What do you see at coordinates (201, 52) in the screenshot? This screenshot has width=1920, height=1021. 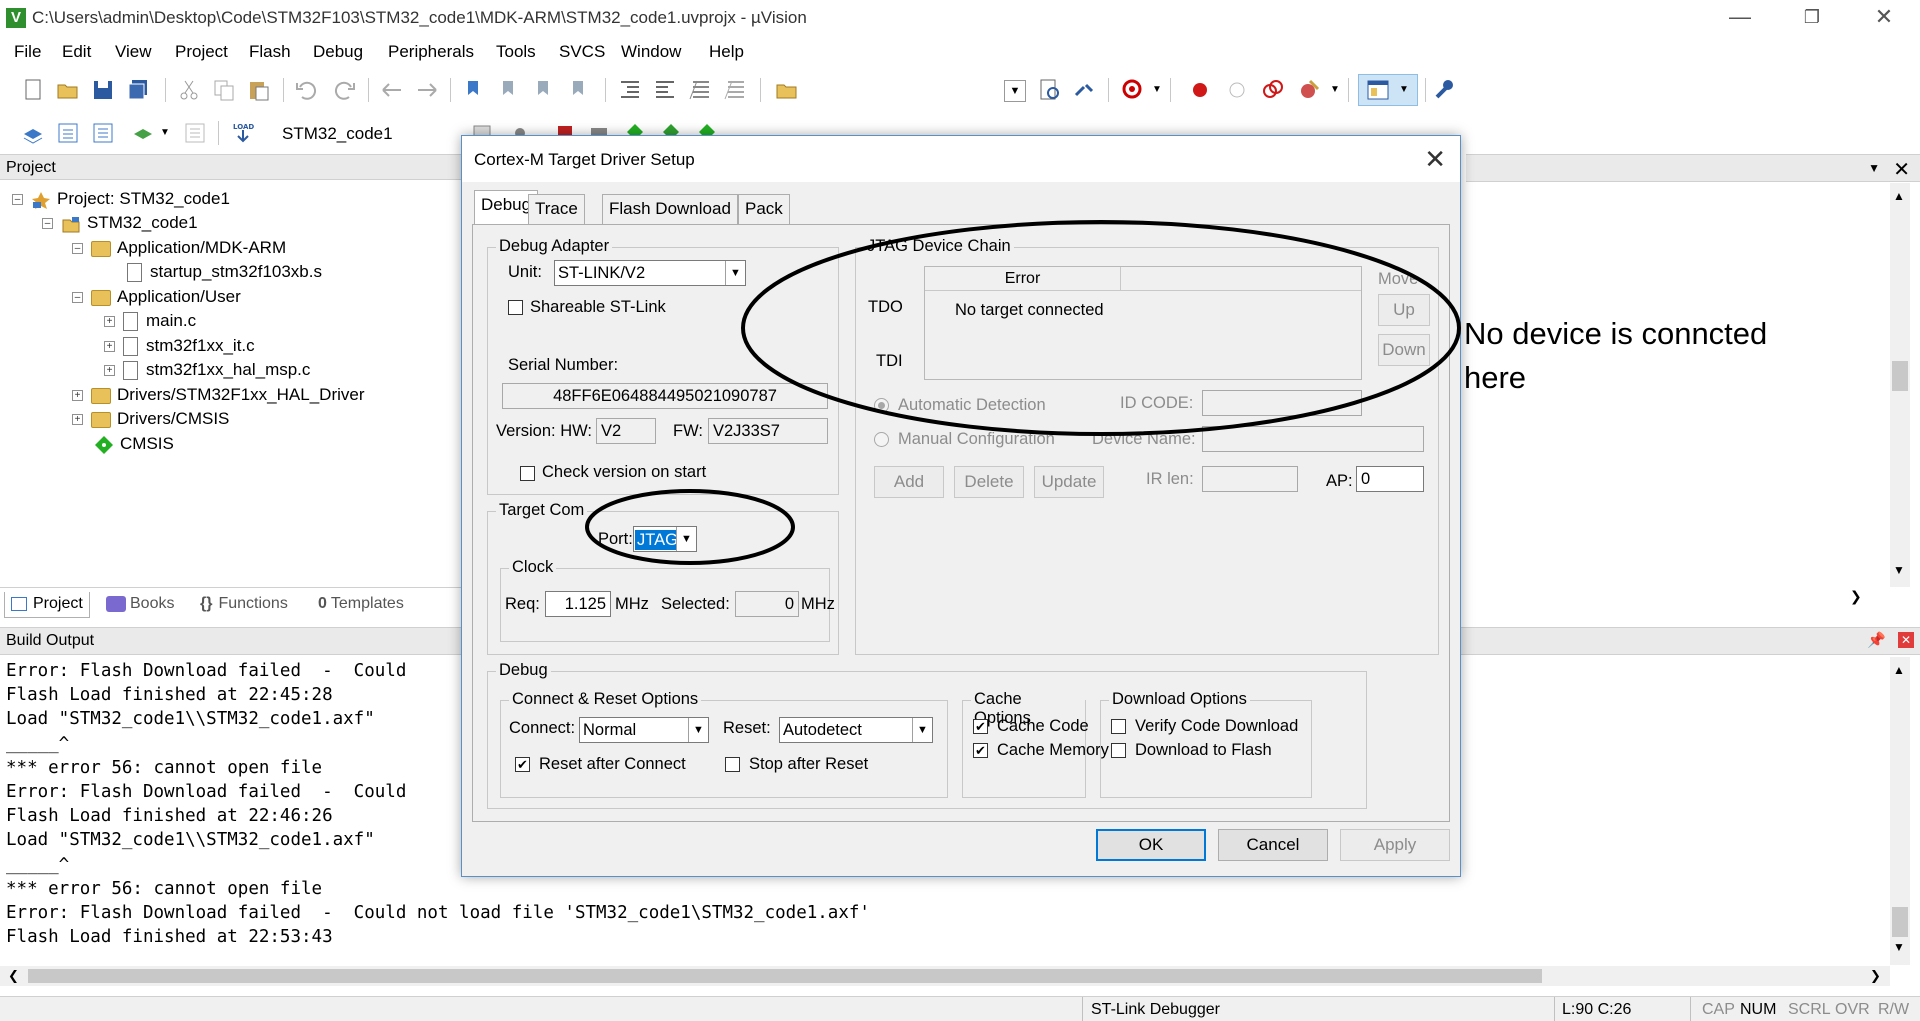 I see `menu-project: Project` at bounding box center [201, 52].